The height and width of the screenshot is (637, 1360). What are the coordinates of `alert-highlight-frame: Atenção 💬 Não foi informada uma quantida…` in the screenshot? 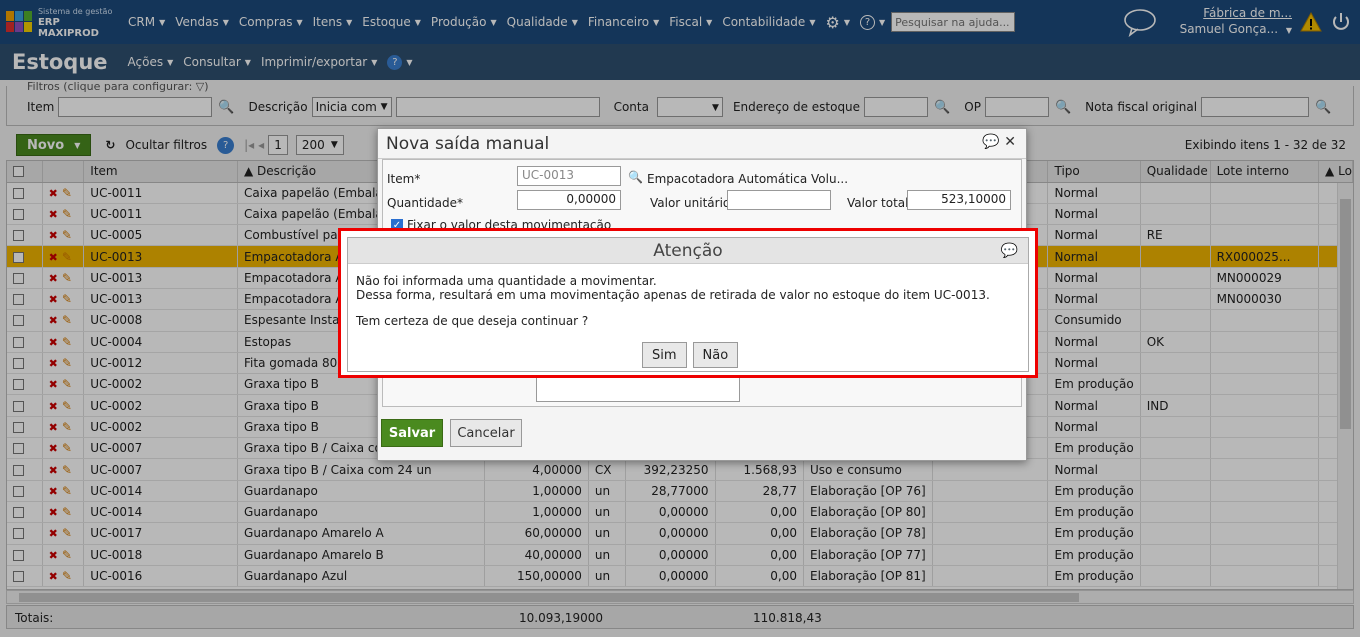 It's located at (688, 303).